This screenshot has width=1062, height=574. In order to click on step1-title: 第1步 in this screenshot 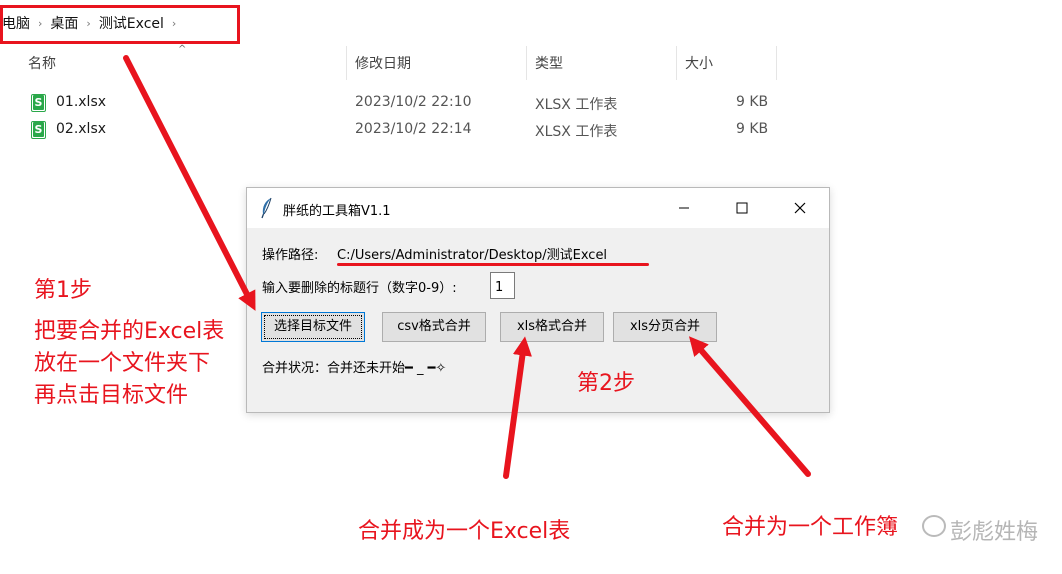, I will do `click(63, 290)`.